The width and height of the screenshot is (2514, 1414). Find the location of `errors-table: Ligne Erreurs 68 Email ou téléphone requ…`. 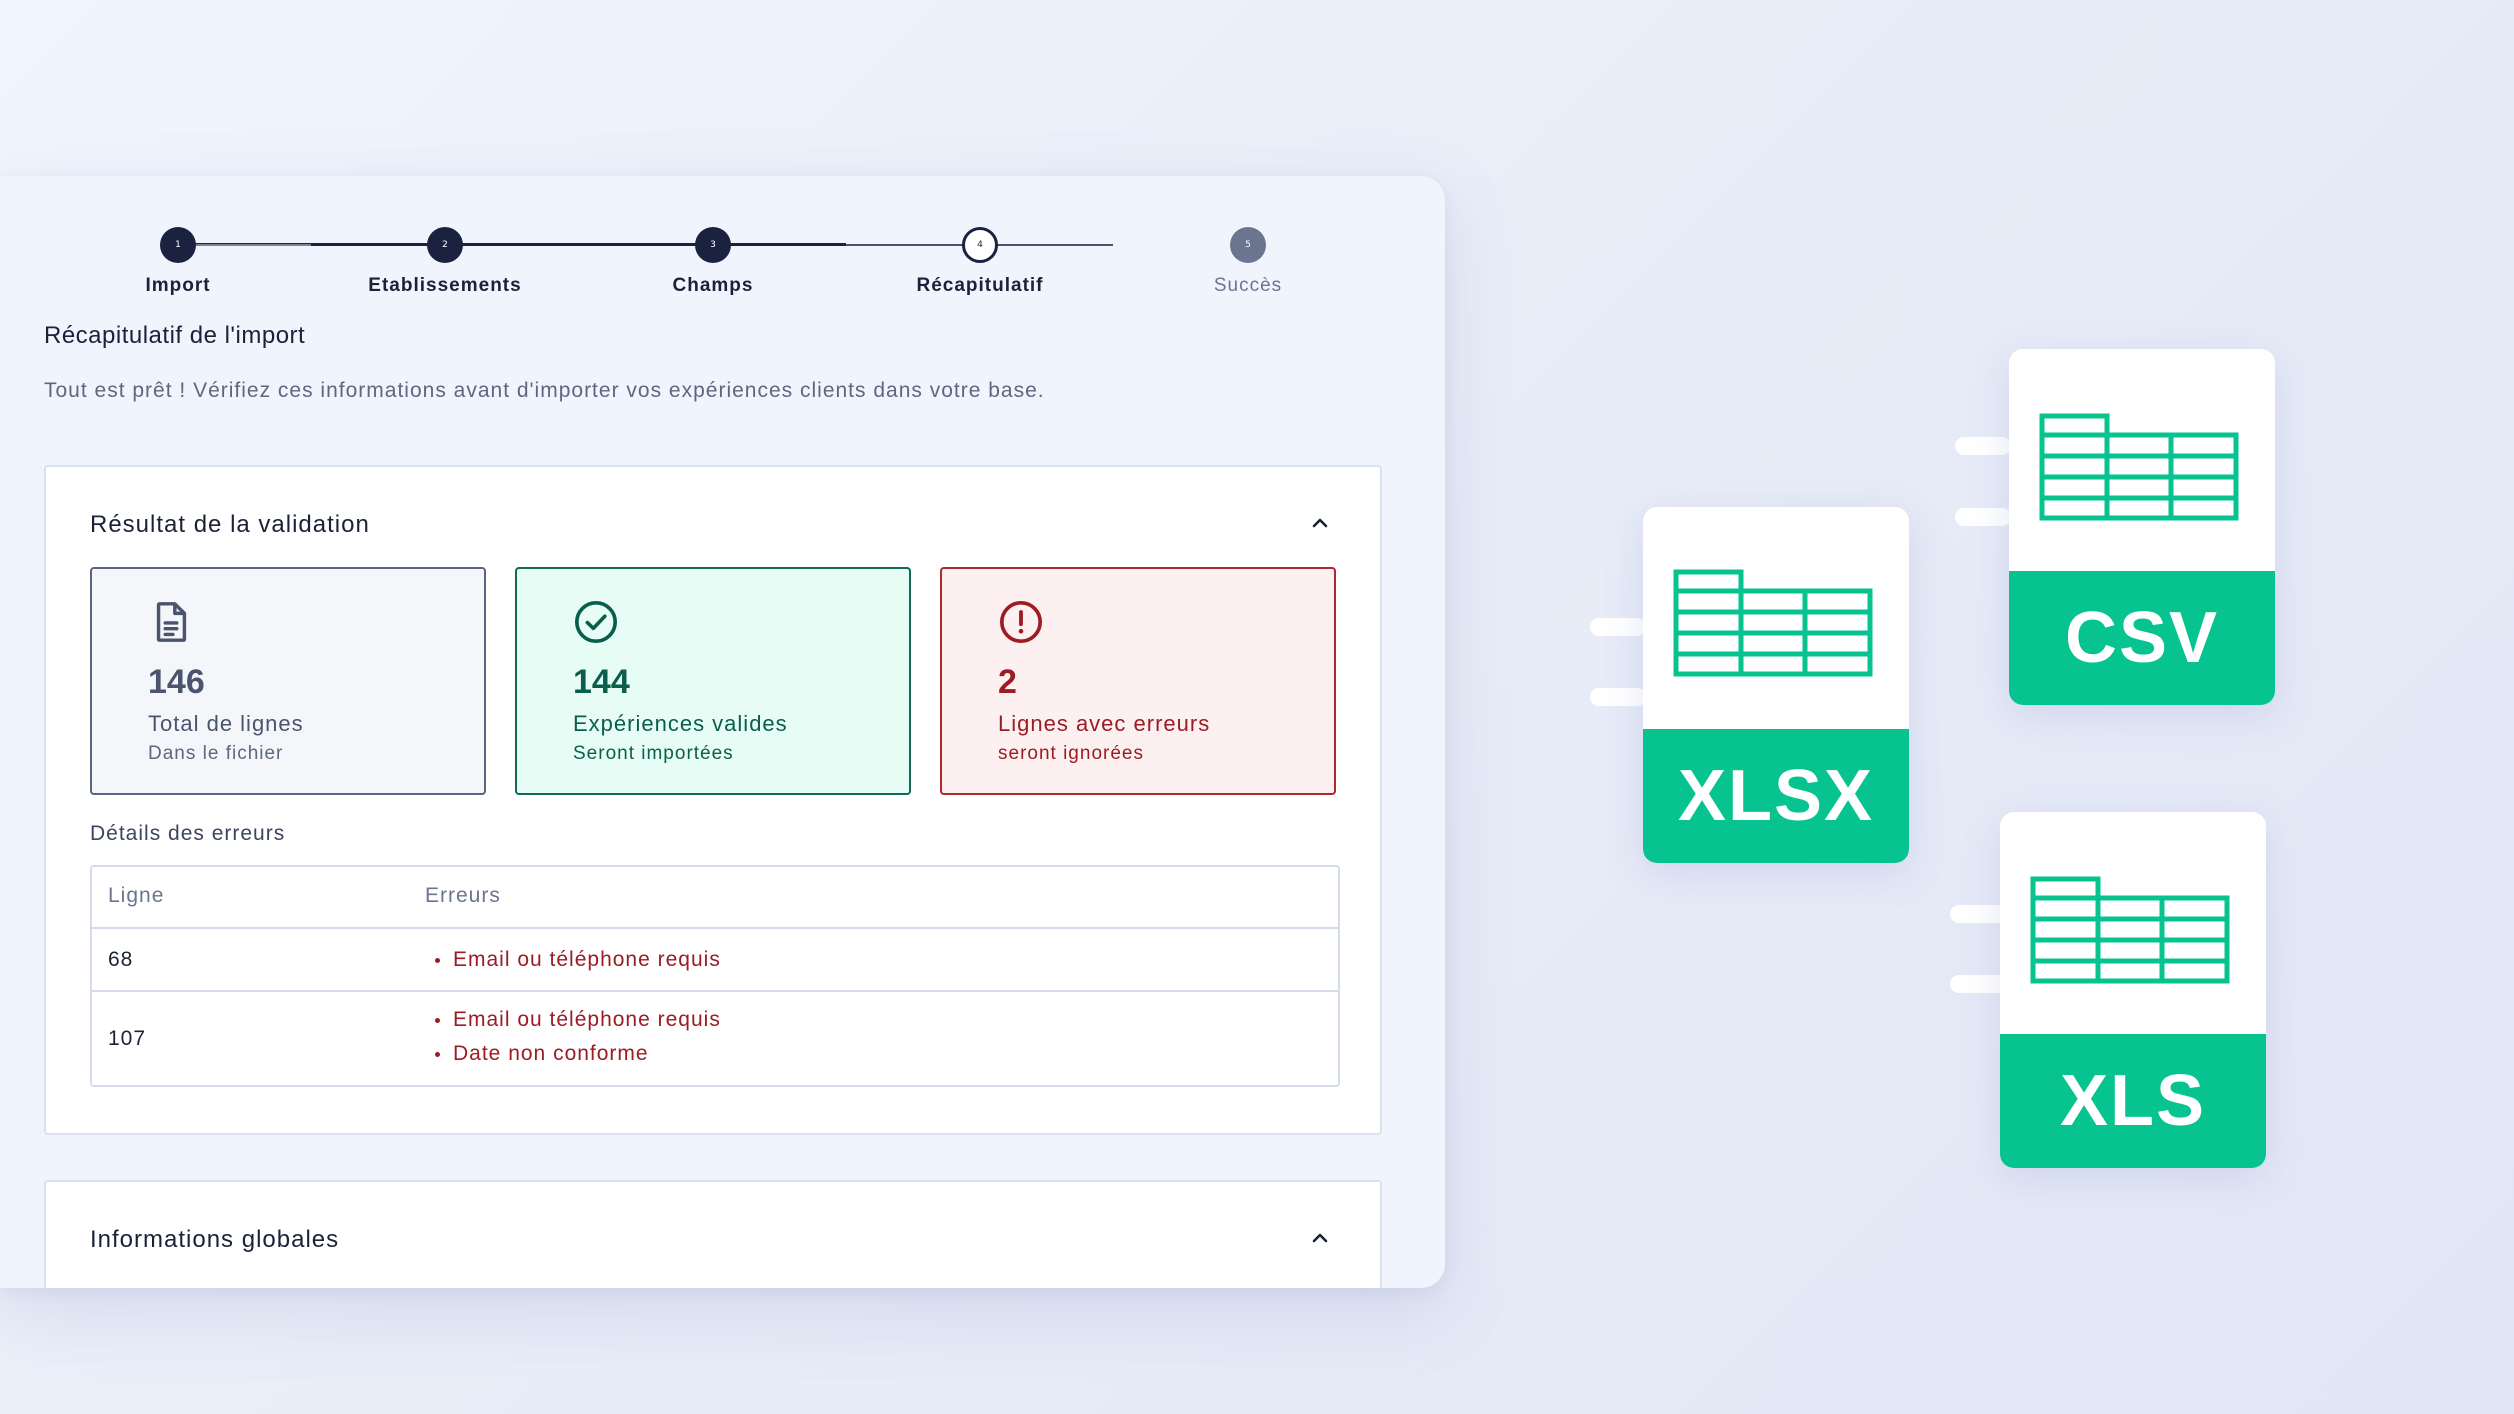

errors-table: Ligne Erreurs 68 Email ou téléphone requ… is located at coordinates (715, 976).